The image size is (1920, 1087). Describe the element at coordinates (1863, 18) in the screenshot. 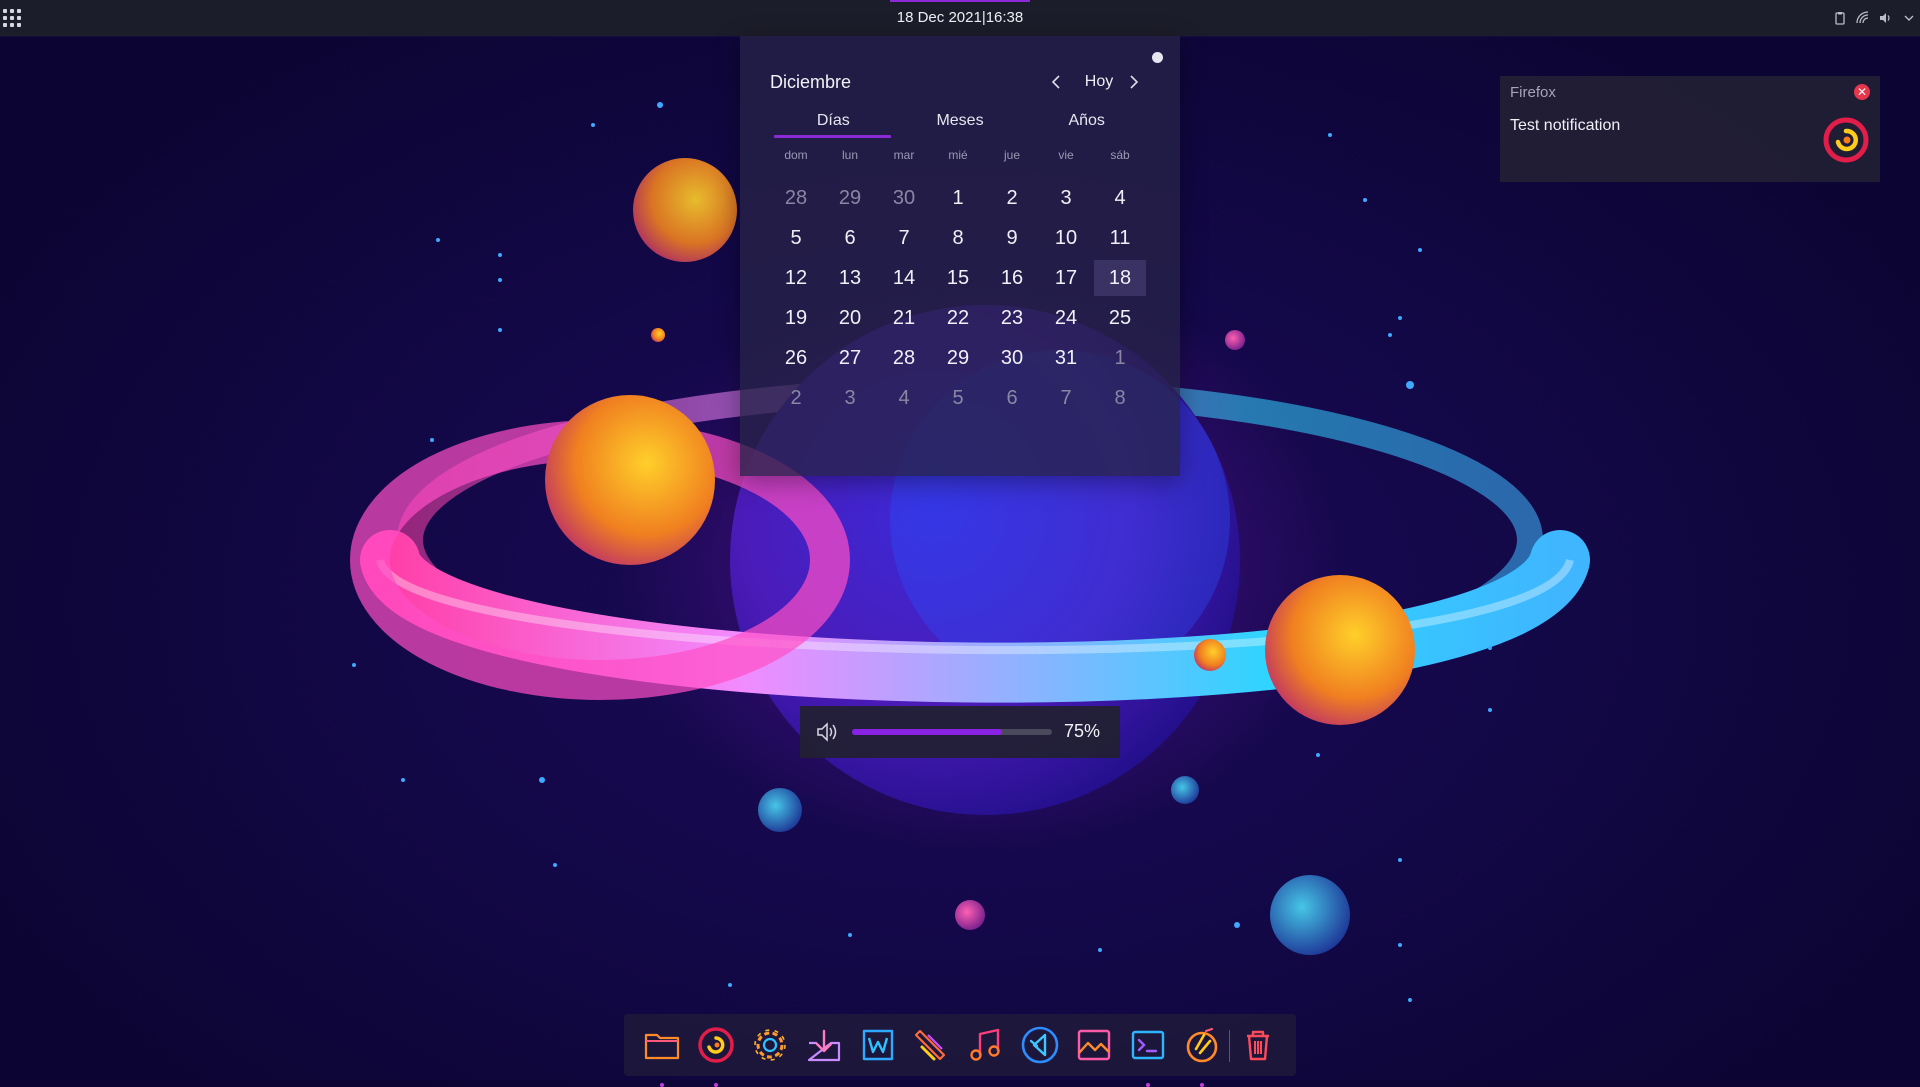

I see `network-icon` at that location.